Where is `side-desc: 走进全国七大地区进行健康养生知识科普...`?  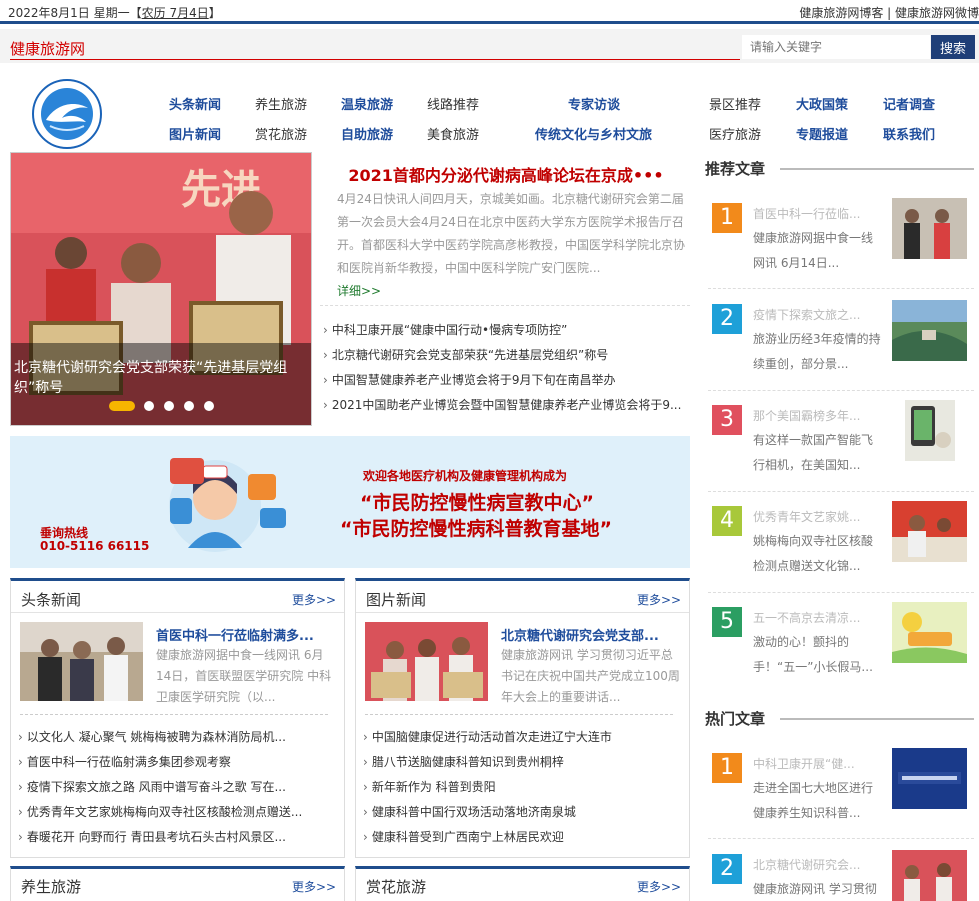 side-desc: 走进全国七大地区进行健康养生知识科普... is located at coordinates (813, 800).